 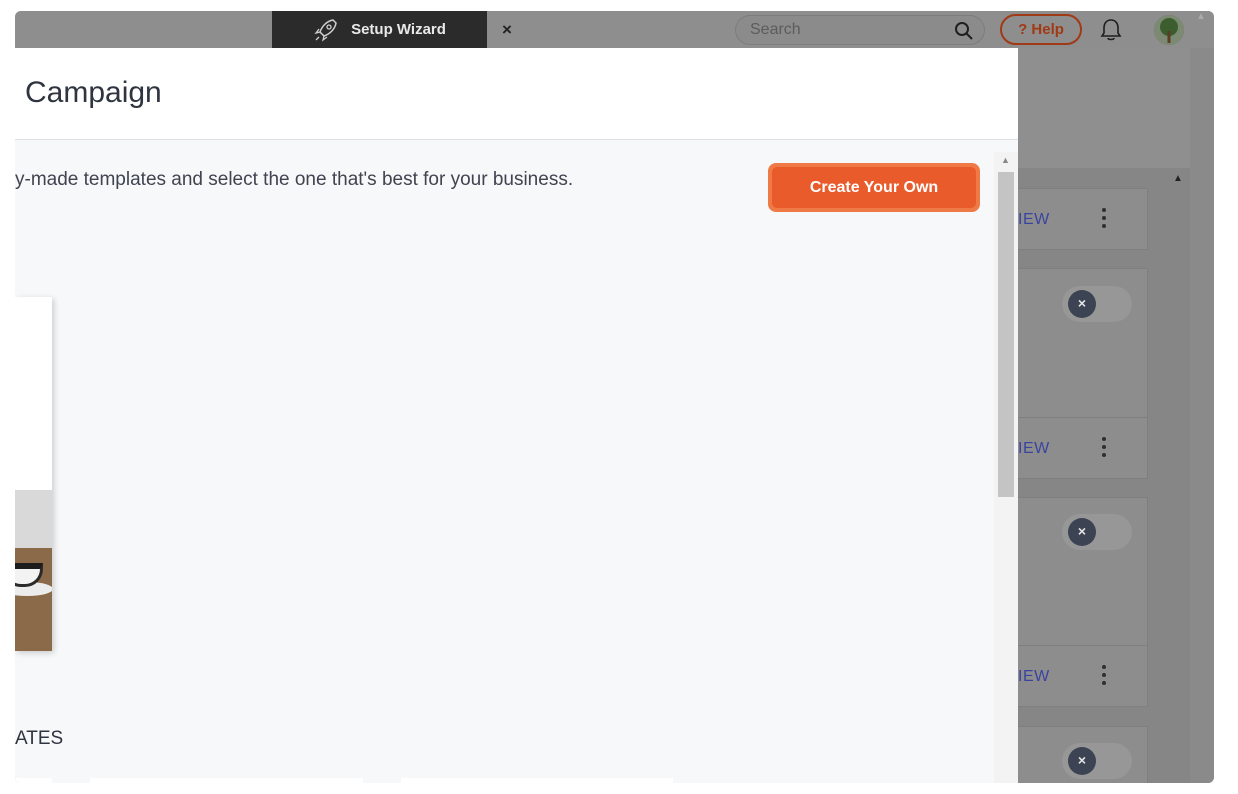 I want to click on modal-title: Campaign, so click(x=93, y=92).